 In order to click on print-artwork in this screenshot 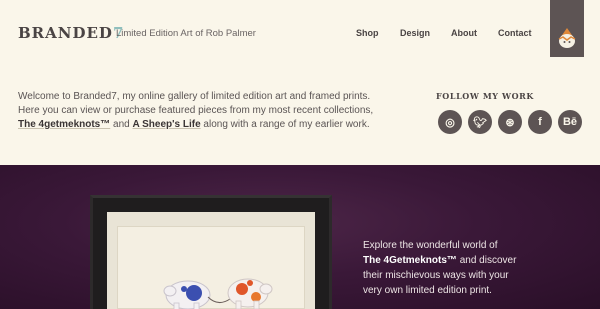, I will do `click(211, 267)`.